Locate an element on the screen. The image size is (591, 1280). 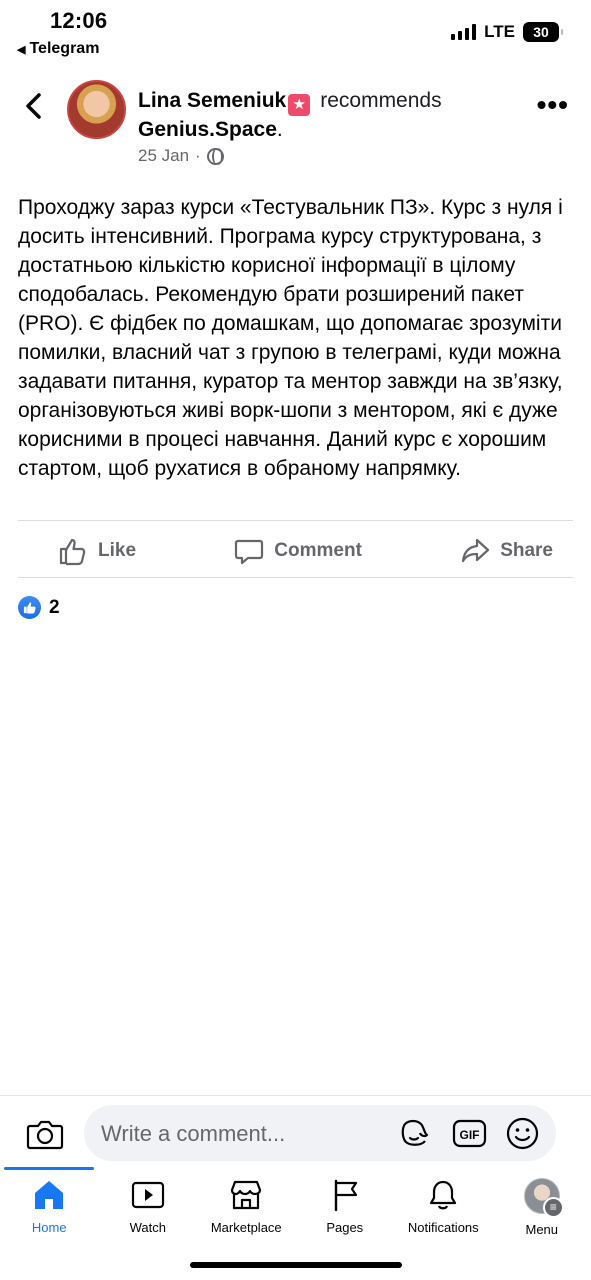
tab-notifications: Notifications is located at coordinates (443, 1205).